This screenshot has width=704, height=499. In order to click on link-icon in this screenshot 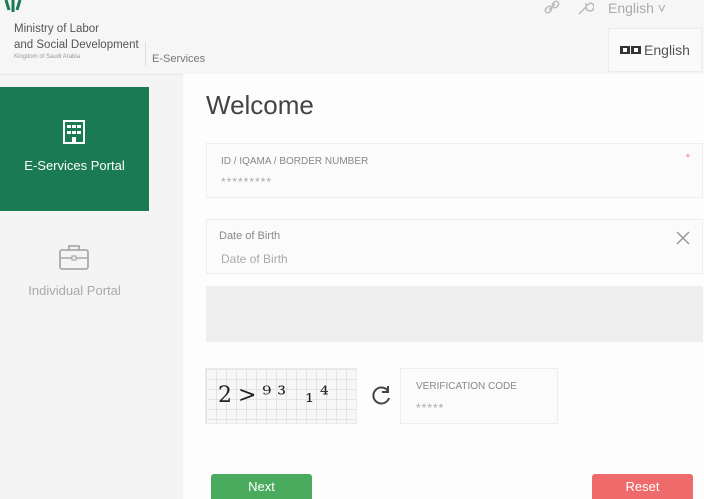, I will do `click(552, 8)`.